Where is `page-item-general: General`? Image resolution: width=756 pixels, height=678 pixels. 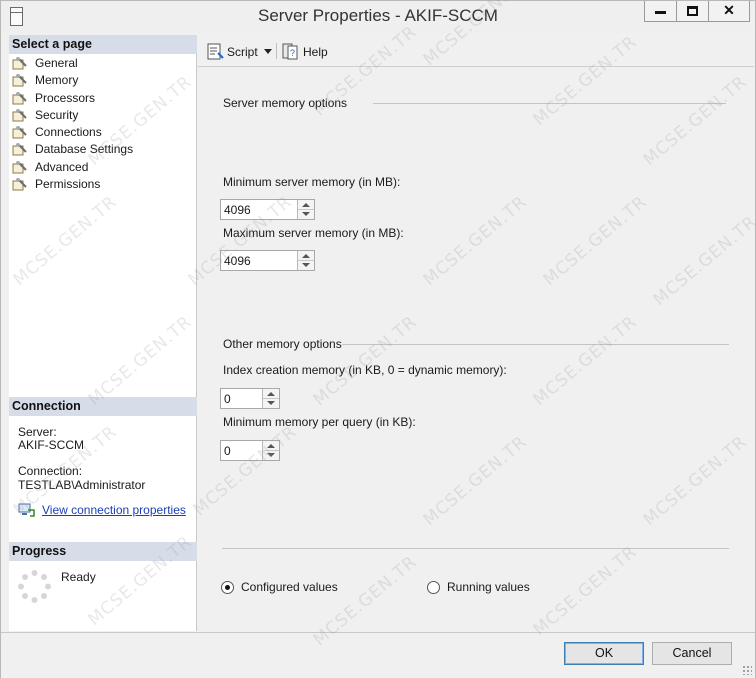
page-item-general: General is located at coordinates (71, 63).